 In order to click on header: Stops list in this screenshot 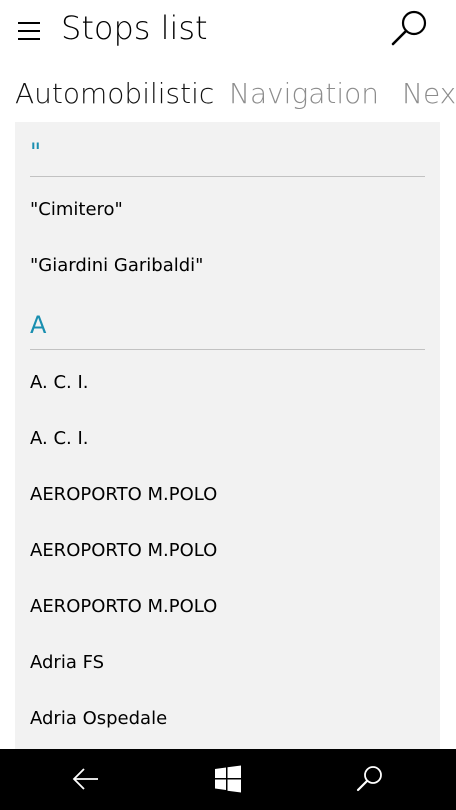, I will do `click(228, 31)`.